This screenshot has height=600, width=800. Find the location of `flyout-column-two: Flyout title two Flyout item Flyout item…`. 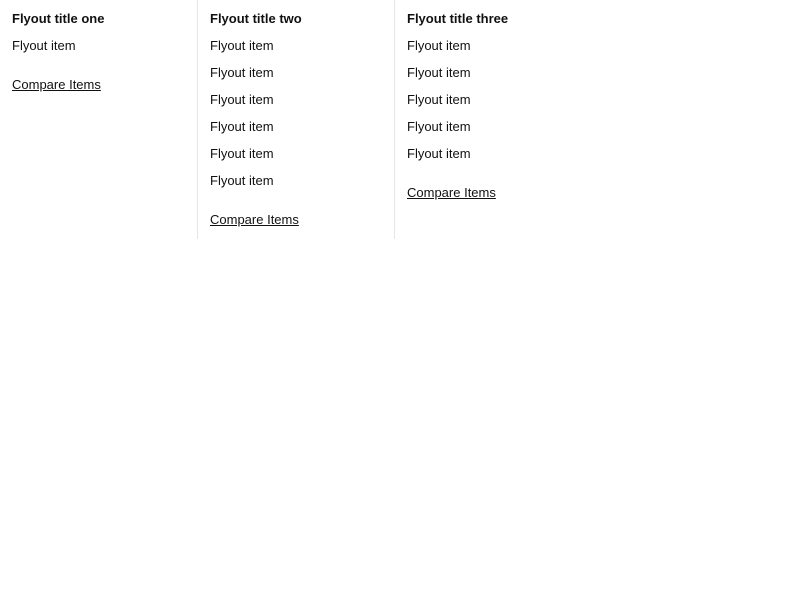

flyout-column-two: Flyout title two Flyout item Flyout item… is located at coordinates (295, 119).